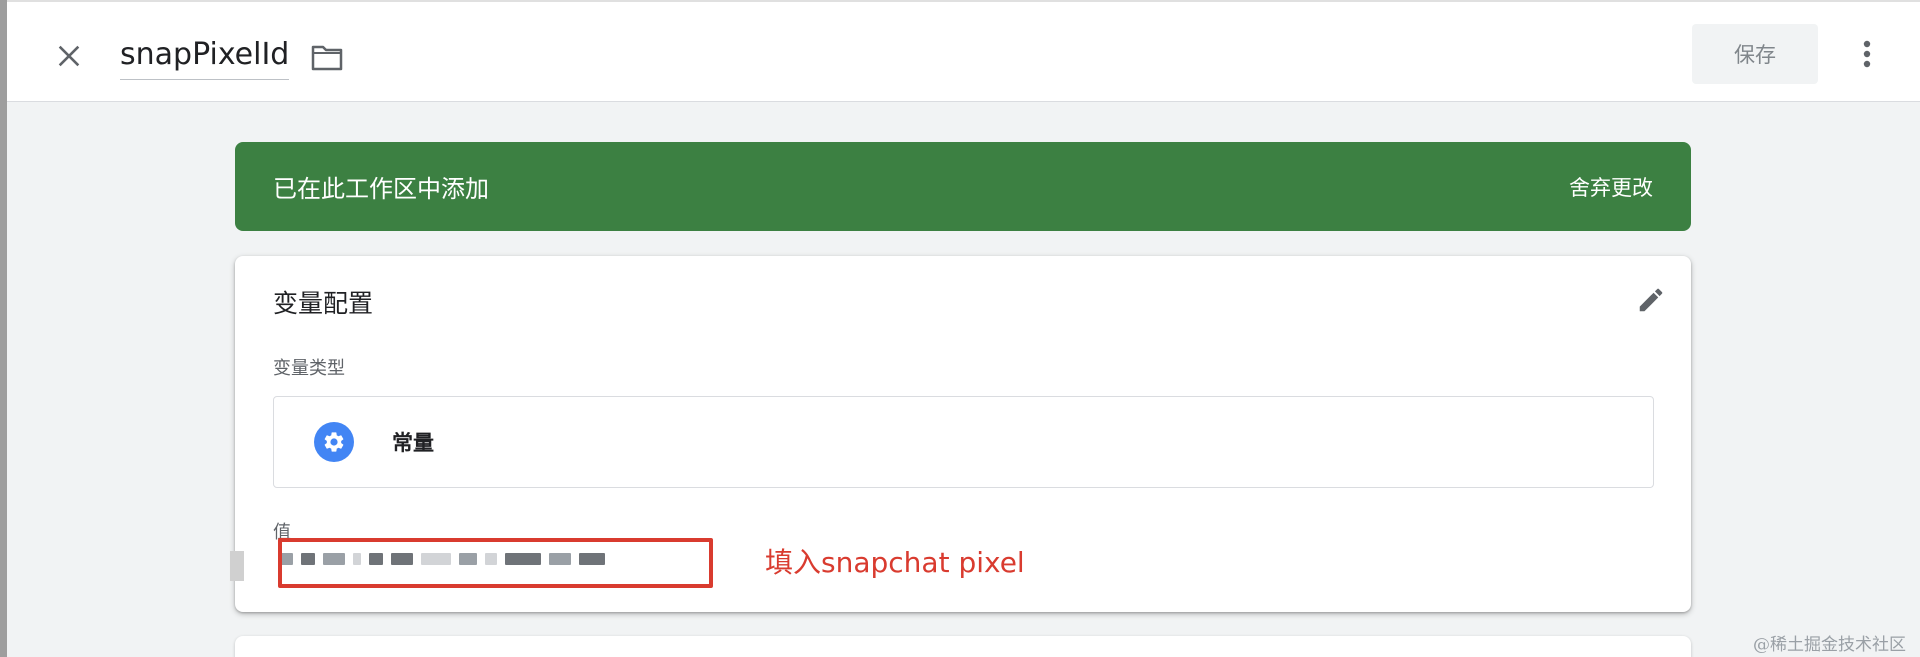 The width and height of the screenshot is (1920, 657). Describe the element at coordinates (963, 186) in the screenshot. I see `workspace-status-banner: 已在此工作区中添加 舍弃更改` at that location.